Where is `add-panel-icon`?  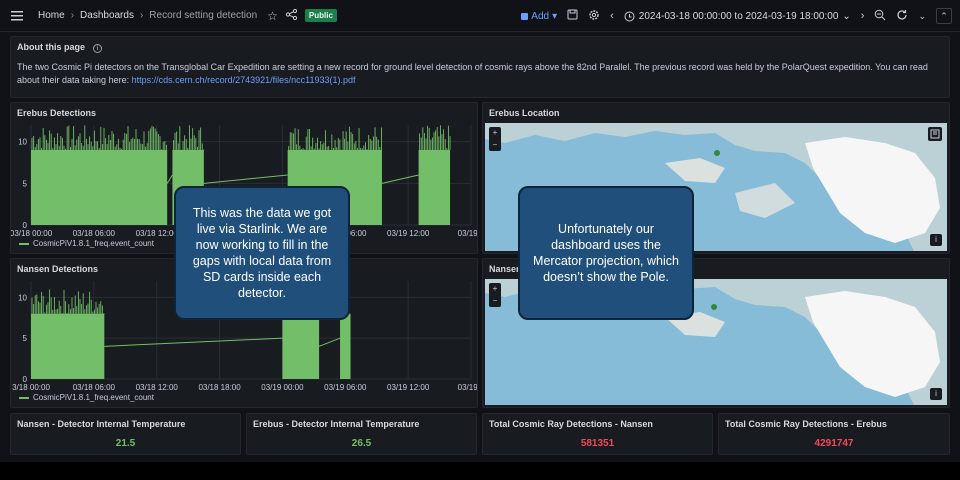 add-panel-icon is located at coordinates (525, 16).